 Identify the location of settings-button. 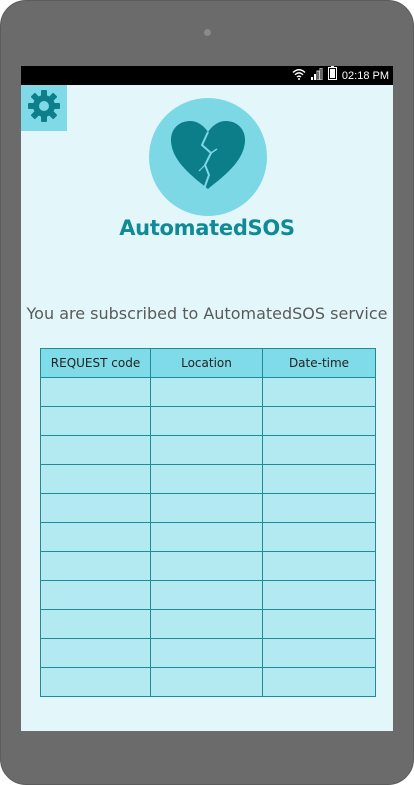
(44, 108).